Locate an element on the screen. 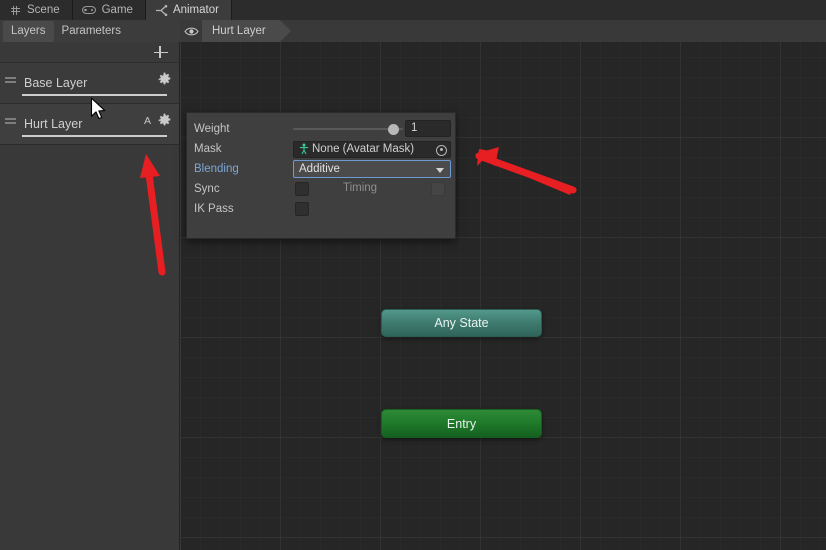  sync-controls: Timing is located at coordinates (372, 189).